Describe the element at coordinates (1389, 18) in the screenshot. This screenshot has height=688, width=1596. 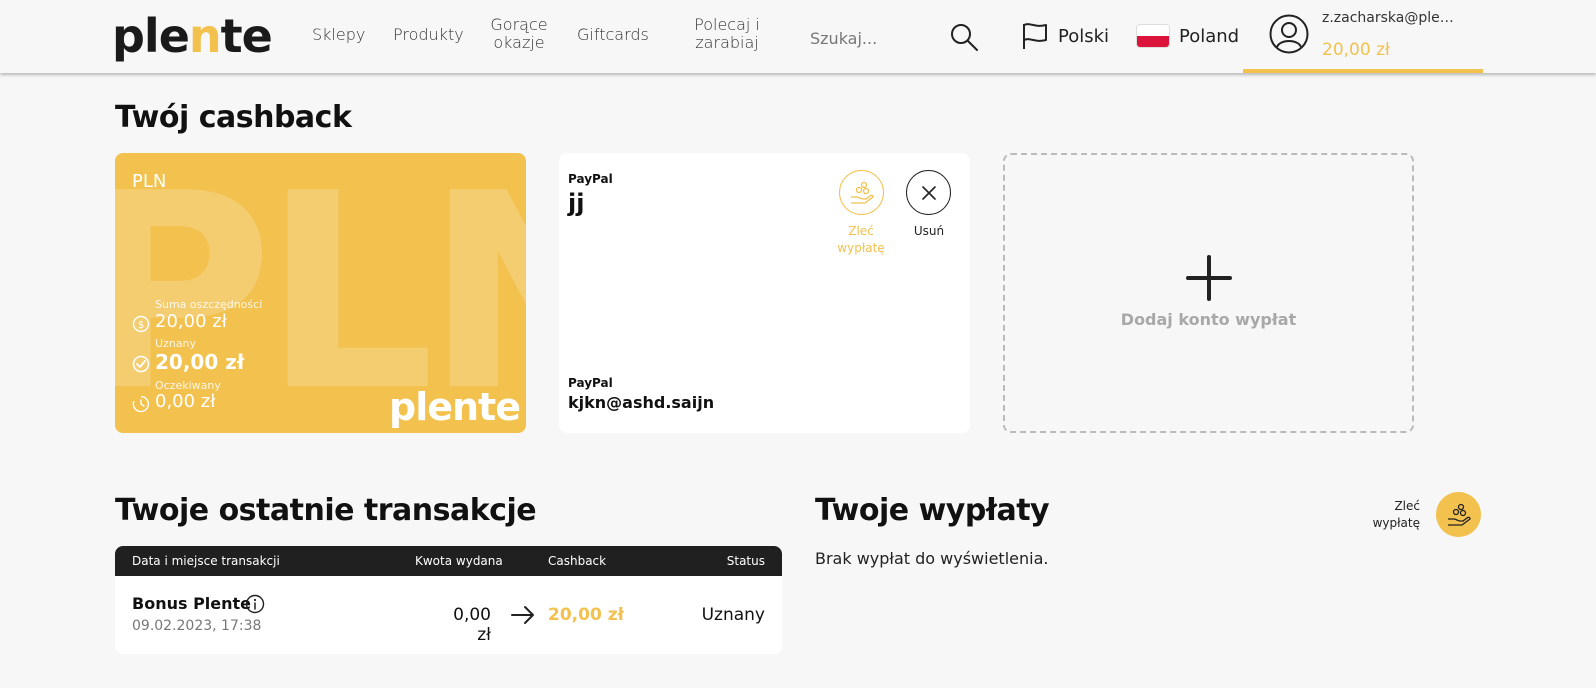
I see `account-email: z.zacharska@plente.com` at that location.